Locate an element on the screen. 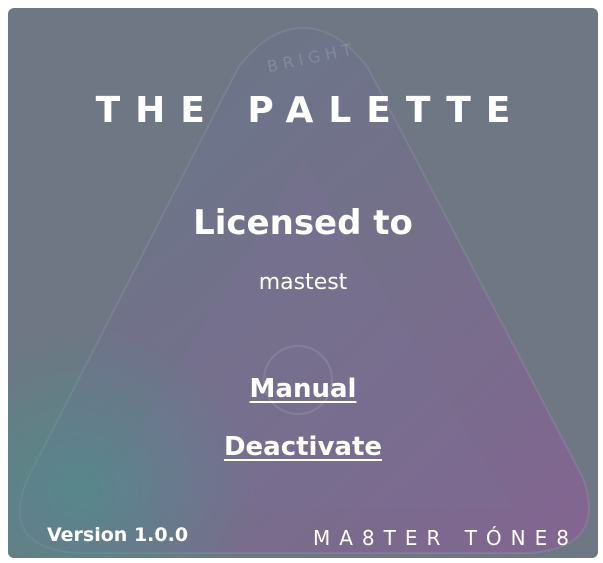 The width and height of the screenshot is (603, 563). licensed-to-heading: Licensed to is located at coordinates (303, 223).